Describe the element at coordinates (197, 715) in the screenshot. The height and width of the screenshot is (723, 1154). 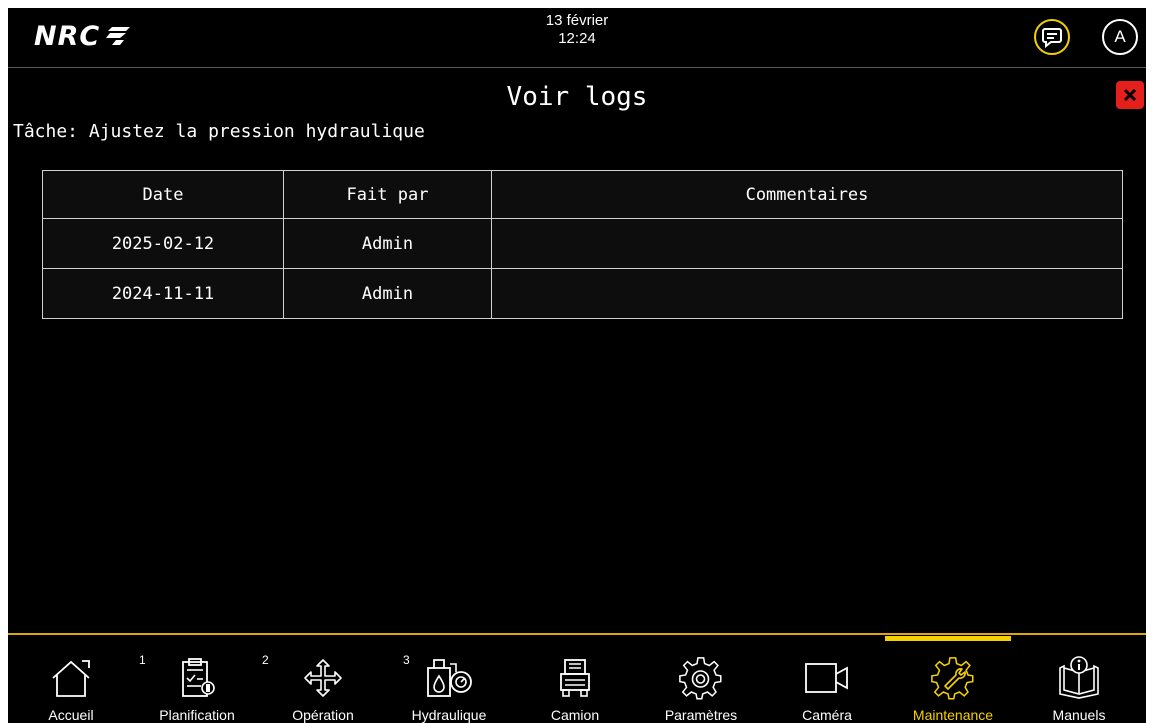
I see `nav-label: Planification` at that location.